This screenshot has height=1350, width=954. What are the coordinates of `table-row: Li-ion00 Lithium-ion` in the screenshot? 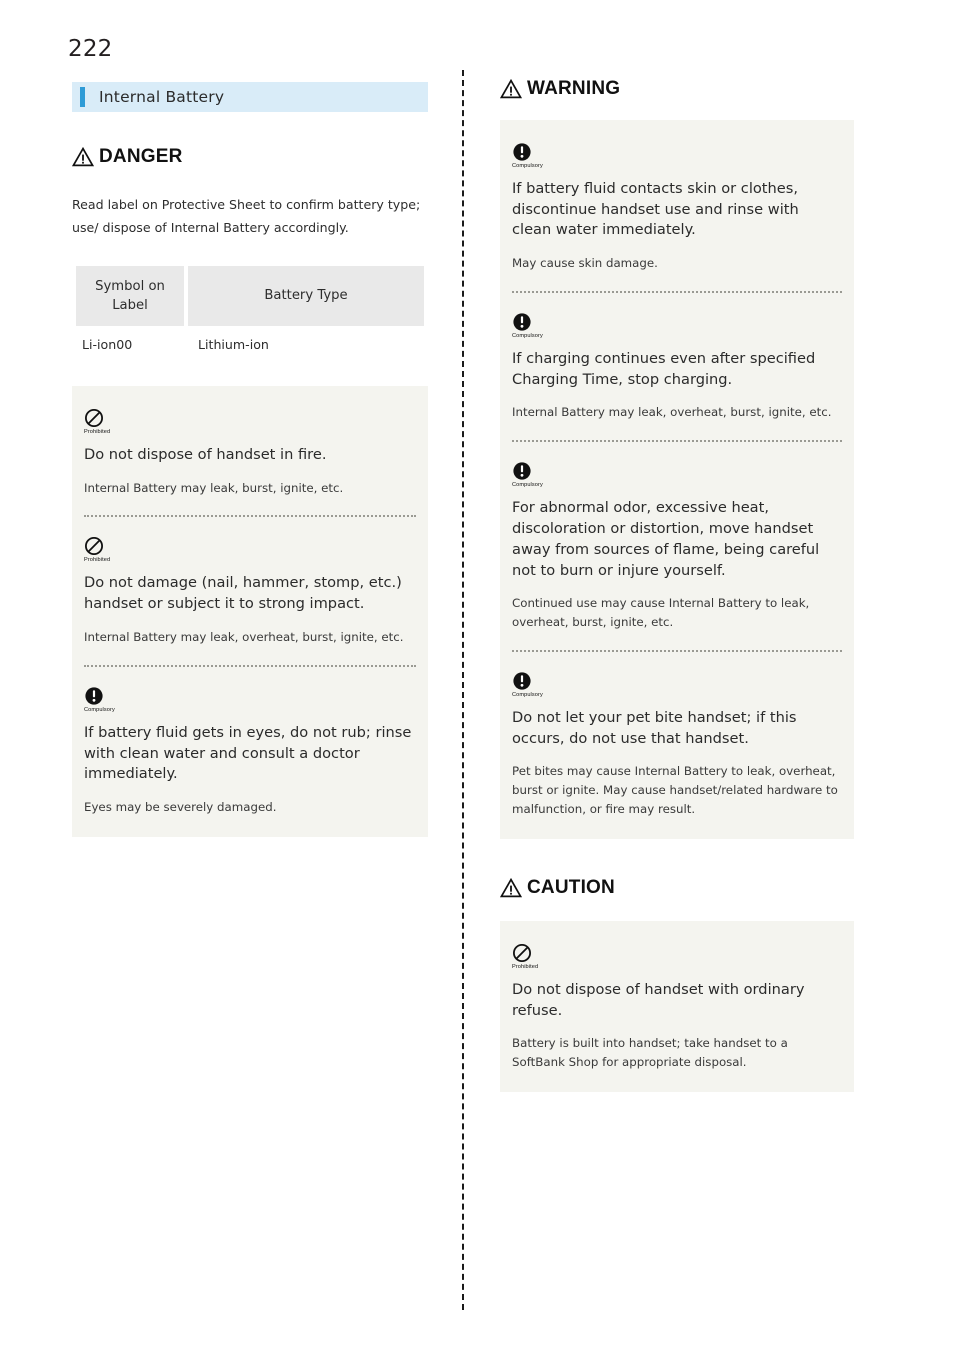 It's located at (250, 340).